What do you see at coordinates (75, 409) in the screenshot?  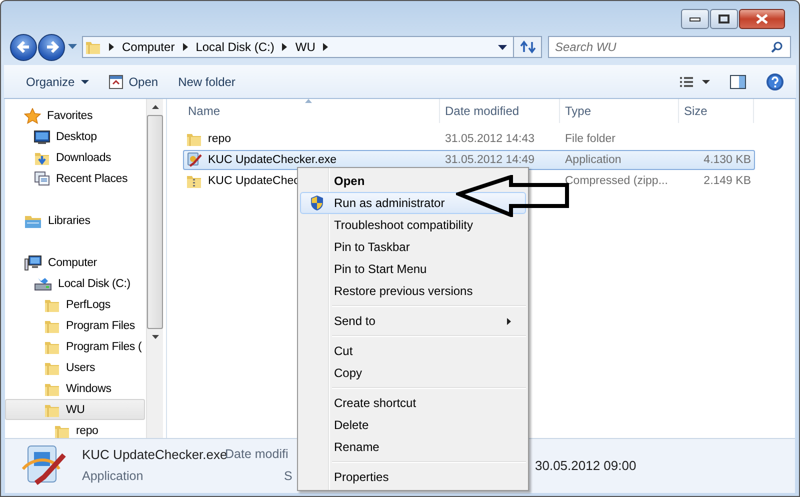 I see `tree-item: WU` at bounding box center [75, 409].